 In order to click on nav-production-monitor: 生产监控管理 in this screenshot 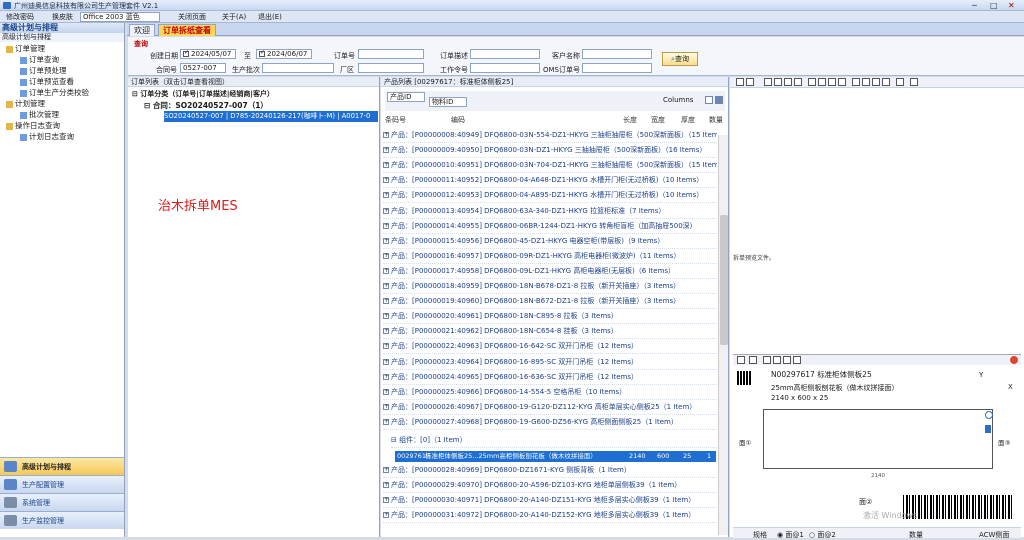, I will do `click(62, 520)`.